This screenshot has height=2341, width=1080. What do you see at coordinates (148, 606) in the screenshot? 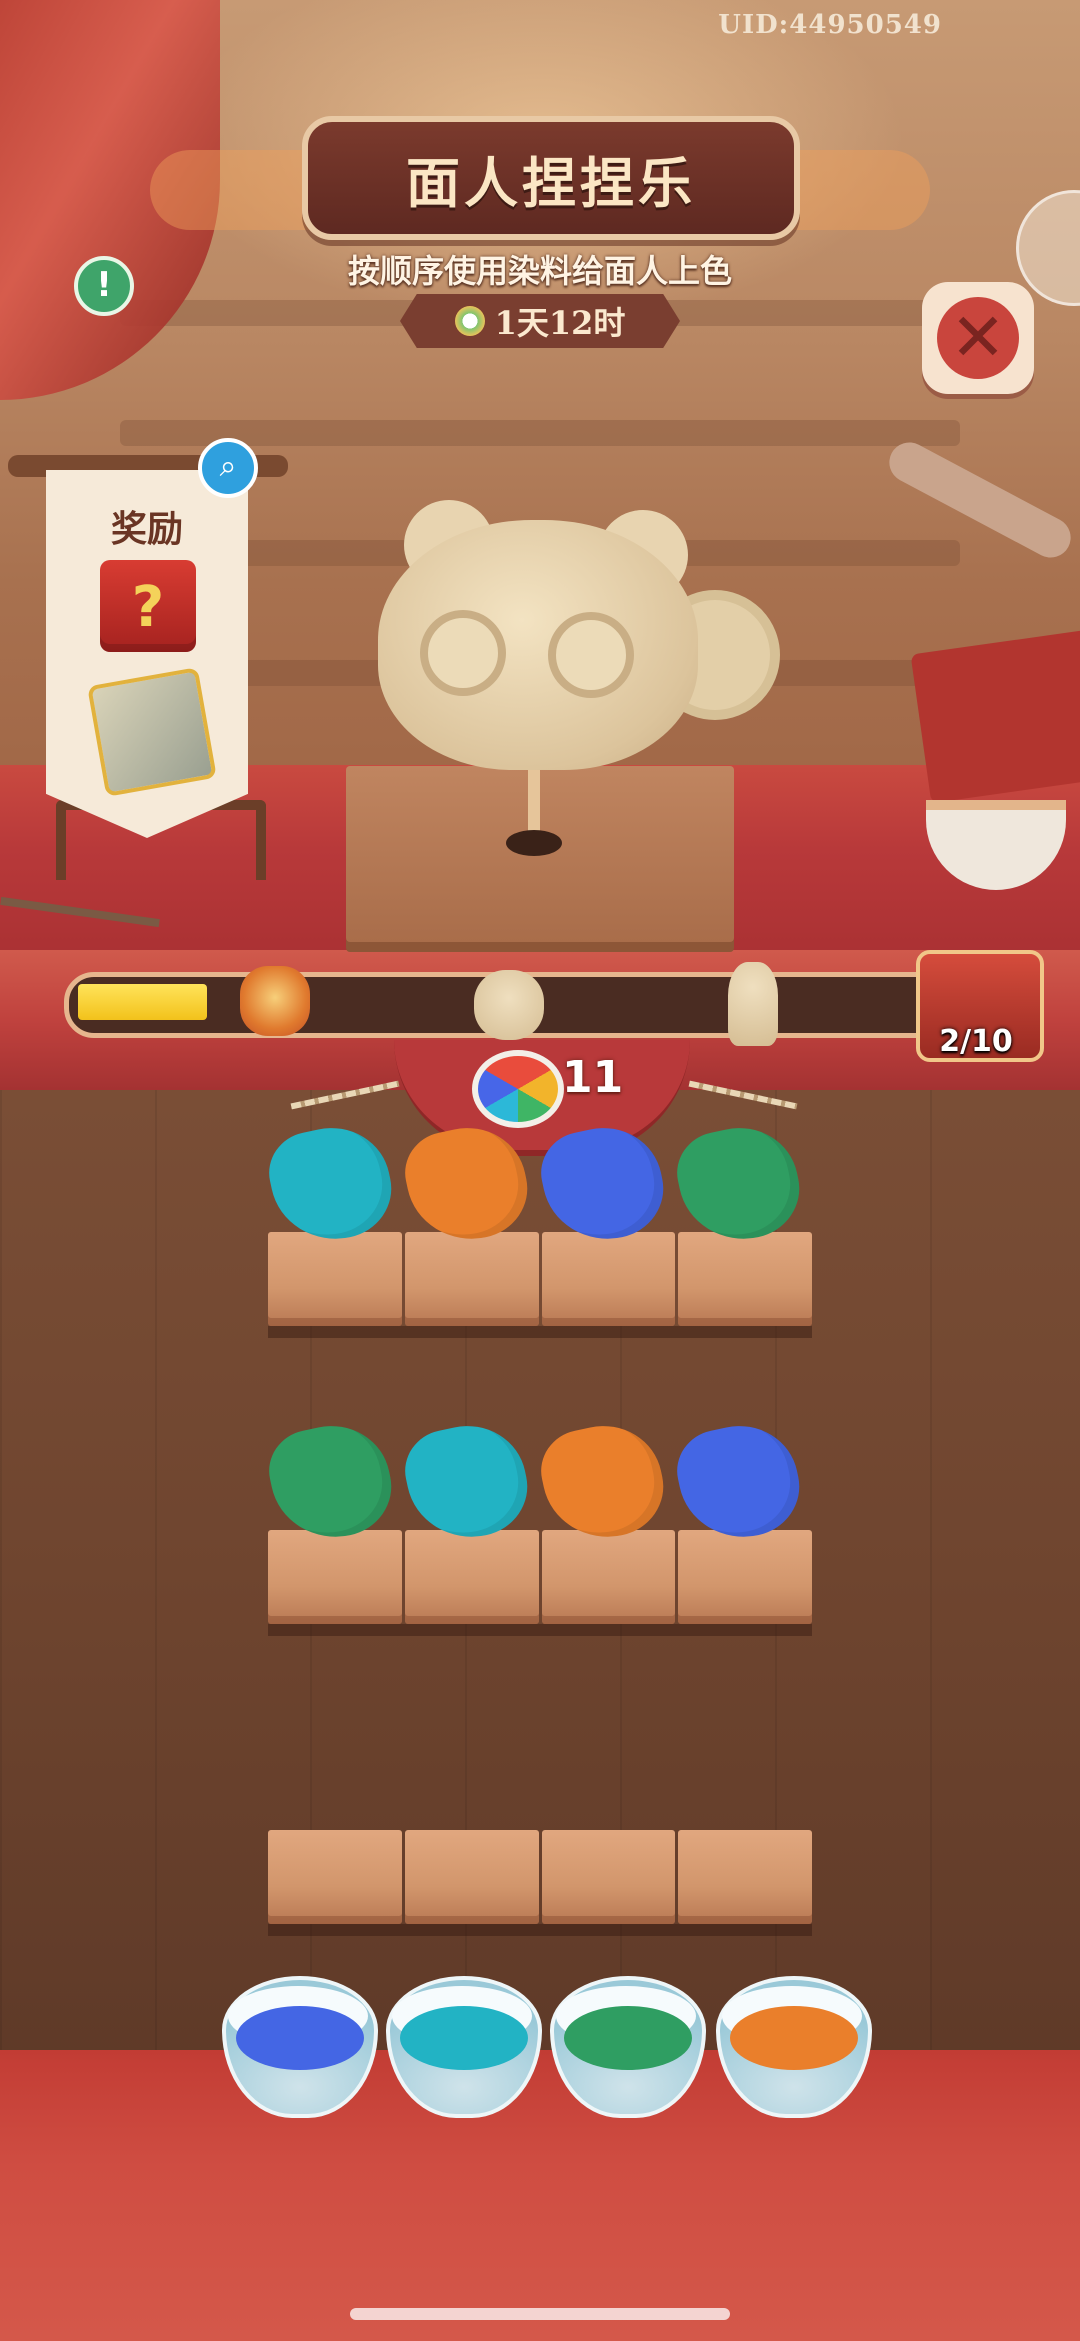
I see `mystery-gift-icon: ?` at bounding box center [148, 606].